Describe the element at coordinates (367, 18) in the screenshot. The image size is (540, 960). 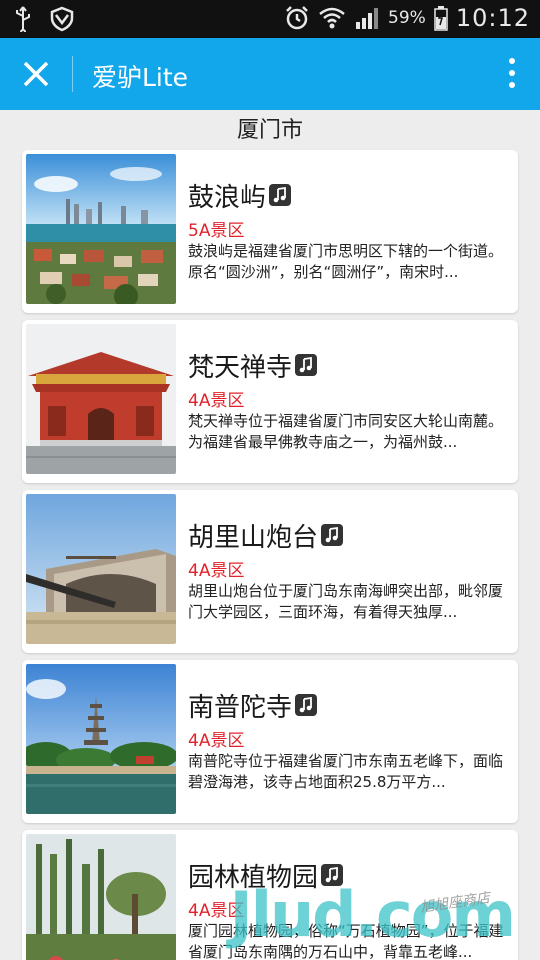
I see `signal-icon` at that location.